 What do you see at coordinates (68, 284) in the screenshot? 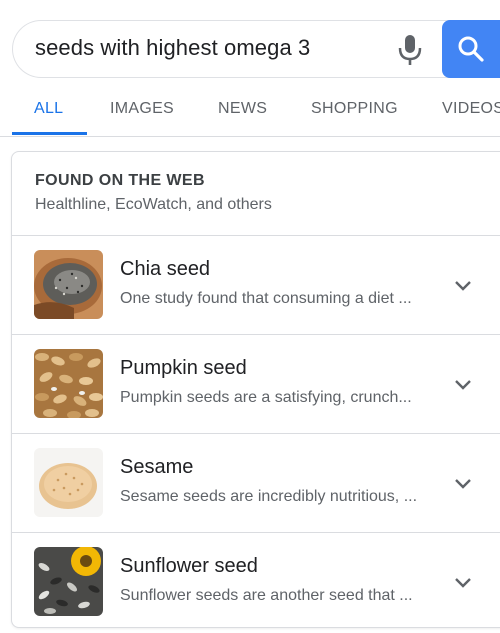
I see `chia-seed-image` at bounding box center [68, 284].